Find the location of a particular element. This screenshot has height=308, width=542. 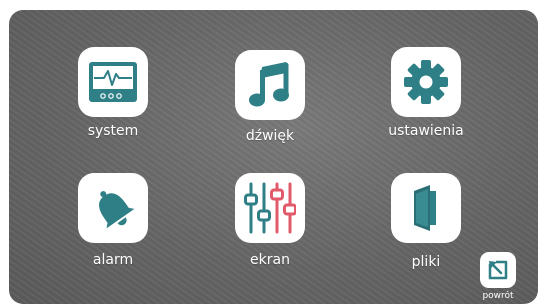

gear-icon is located at coordinates (426, 82).